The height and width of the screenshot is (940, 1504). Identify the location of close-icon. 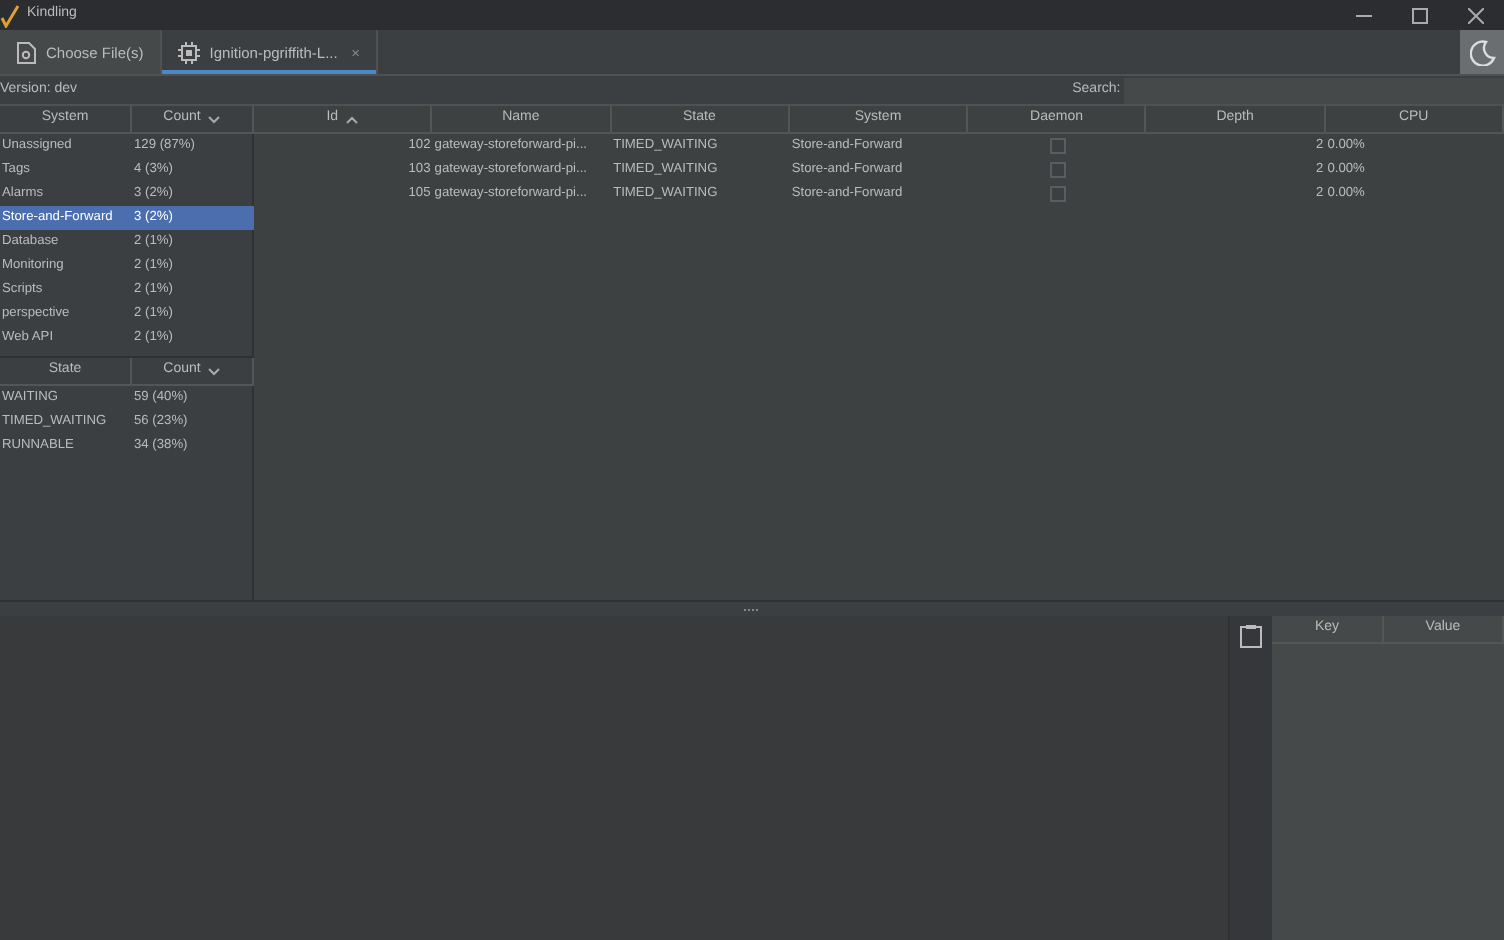
(1476, 15).